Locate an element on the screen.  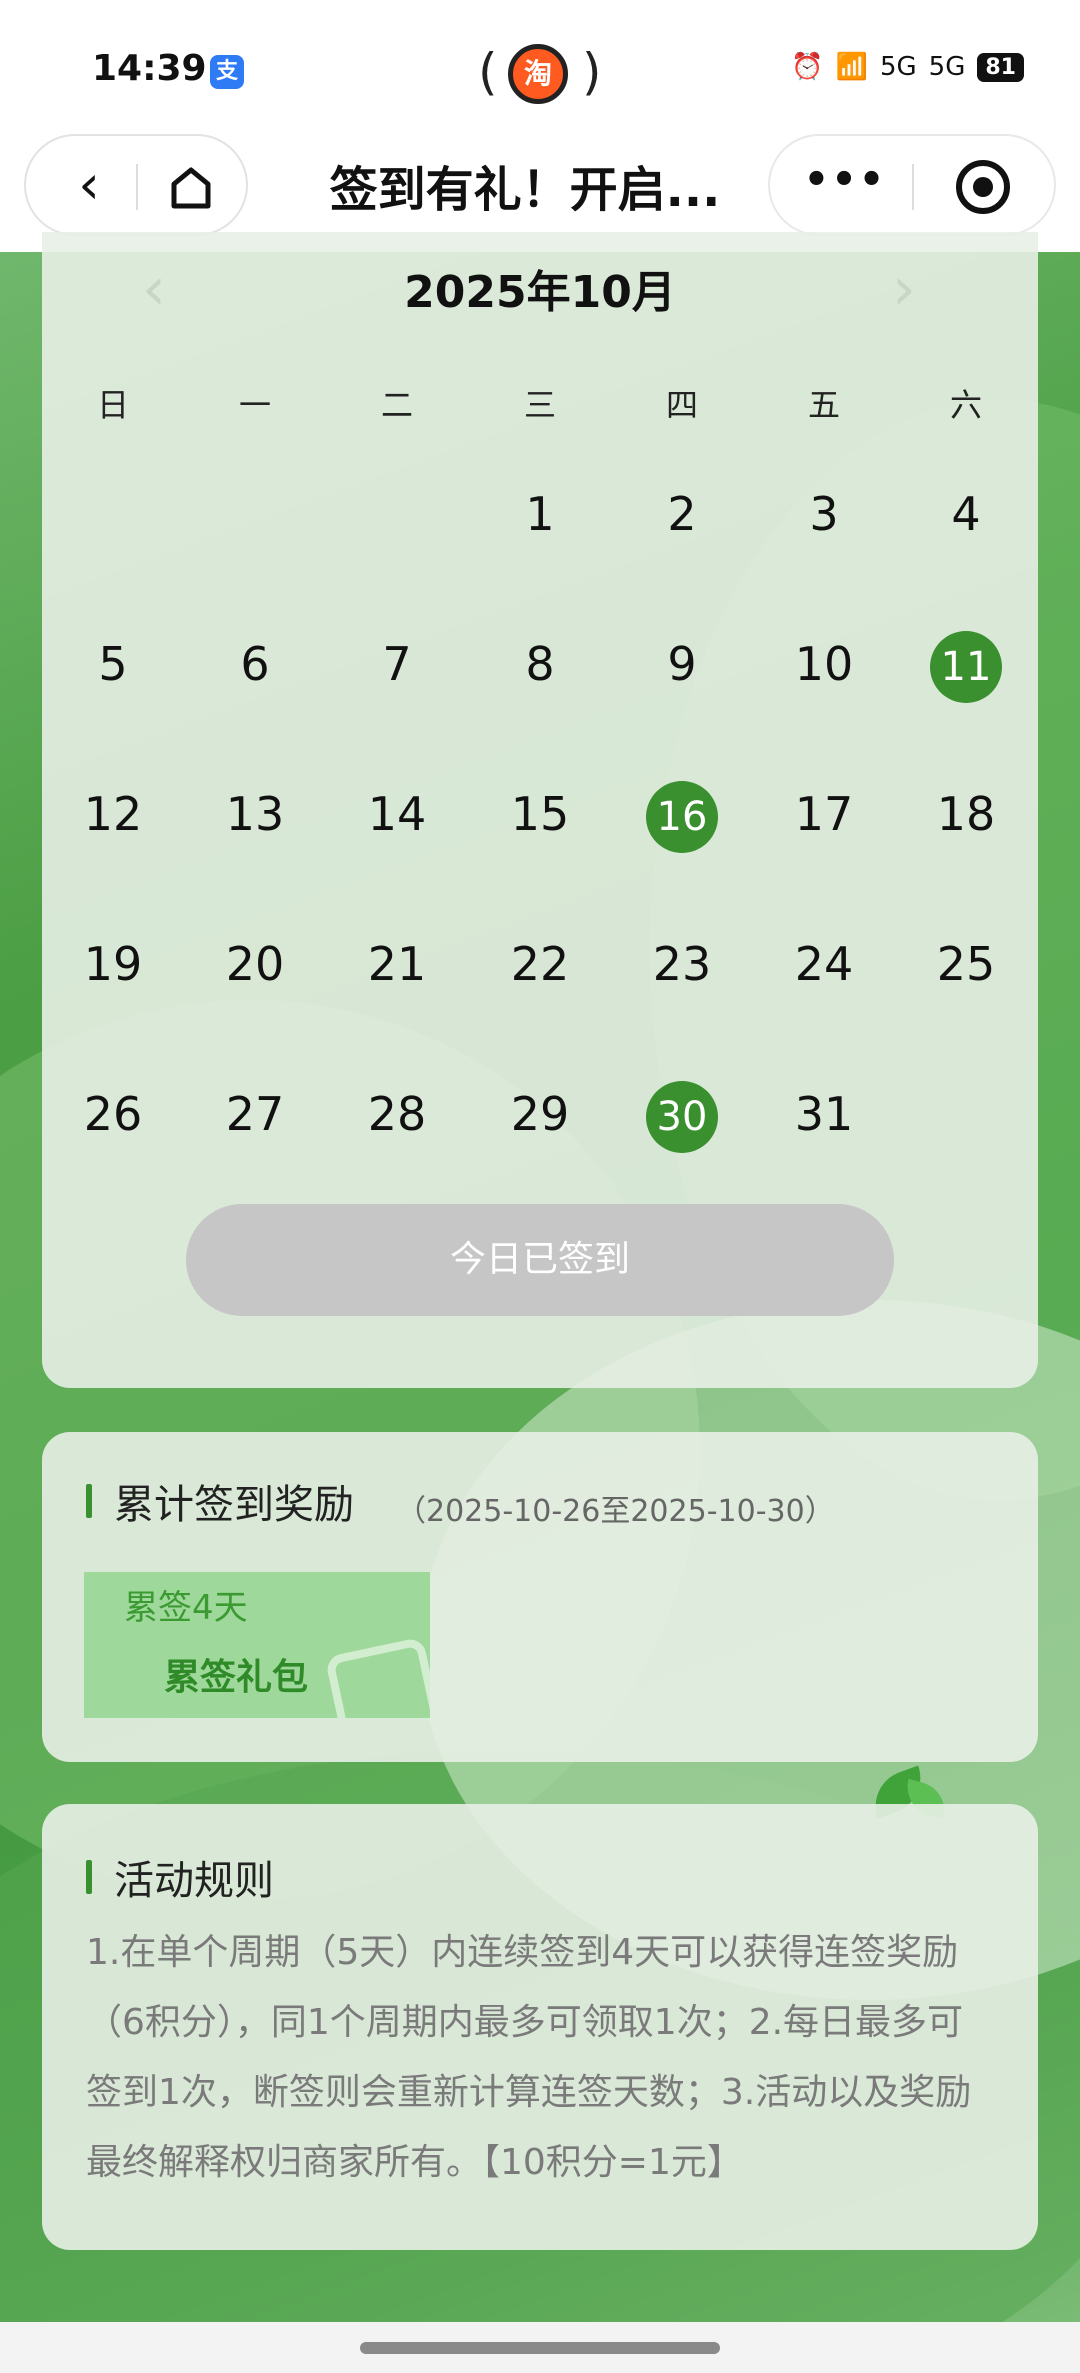
calendar-day-number: 1 is located at coordinates (540, 514).